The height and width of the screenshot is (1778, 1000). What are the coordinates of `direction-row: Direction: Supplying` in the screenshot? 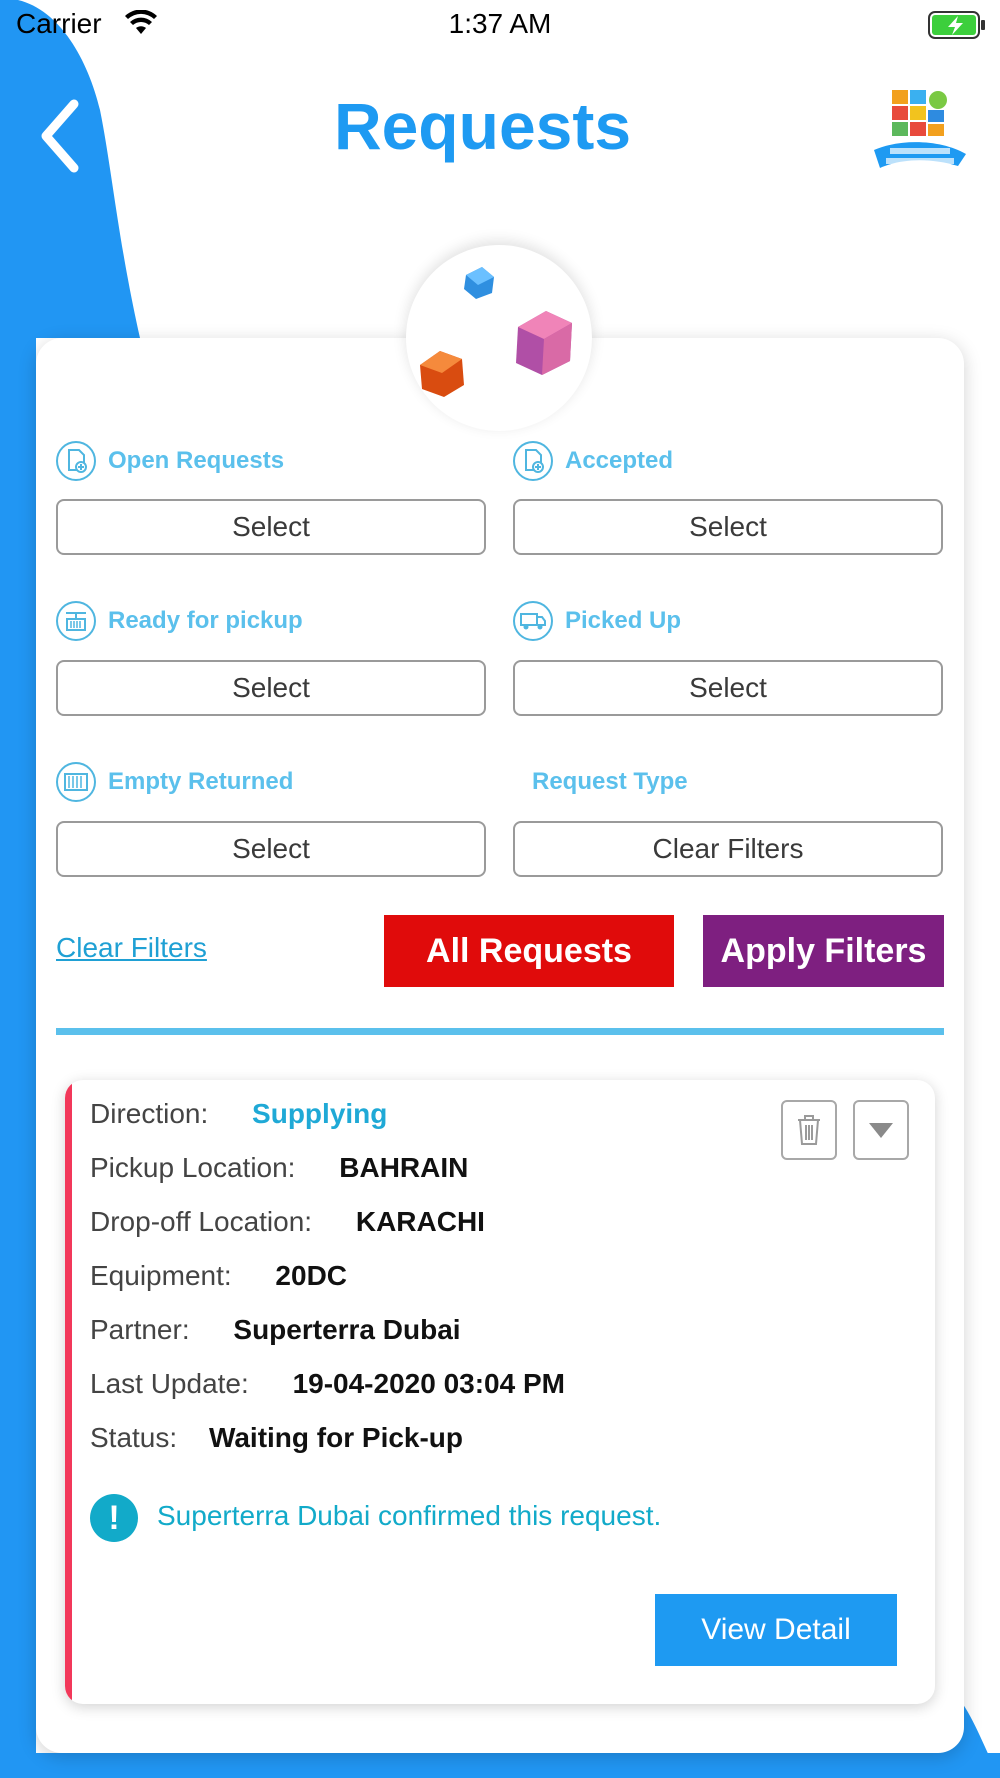 It's located at (238, 1114).